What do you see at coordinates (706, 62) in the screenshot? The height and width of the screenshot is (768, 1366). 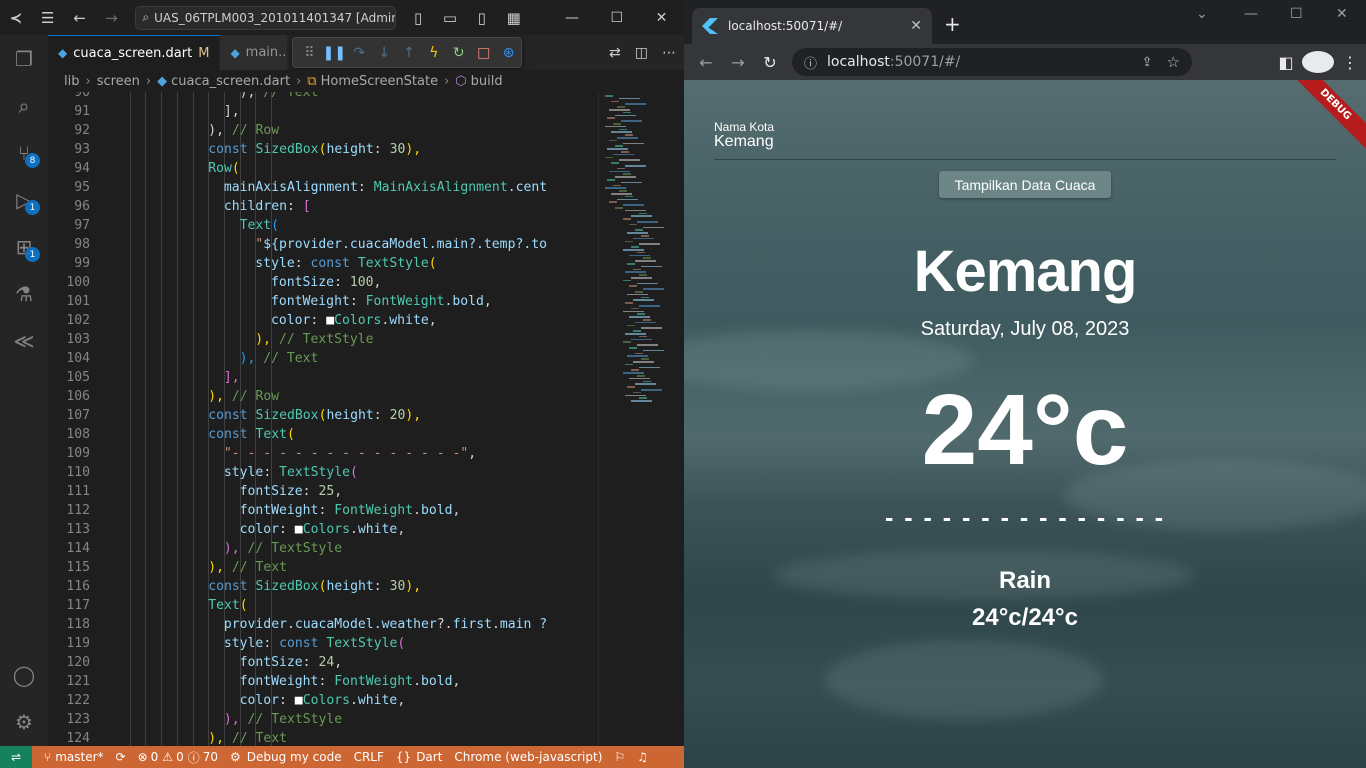 I see `back-arrow-icon: ←` at bounding box center [706, 62].